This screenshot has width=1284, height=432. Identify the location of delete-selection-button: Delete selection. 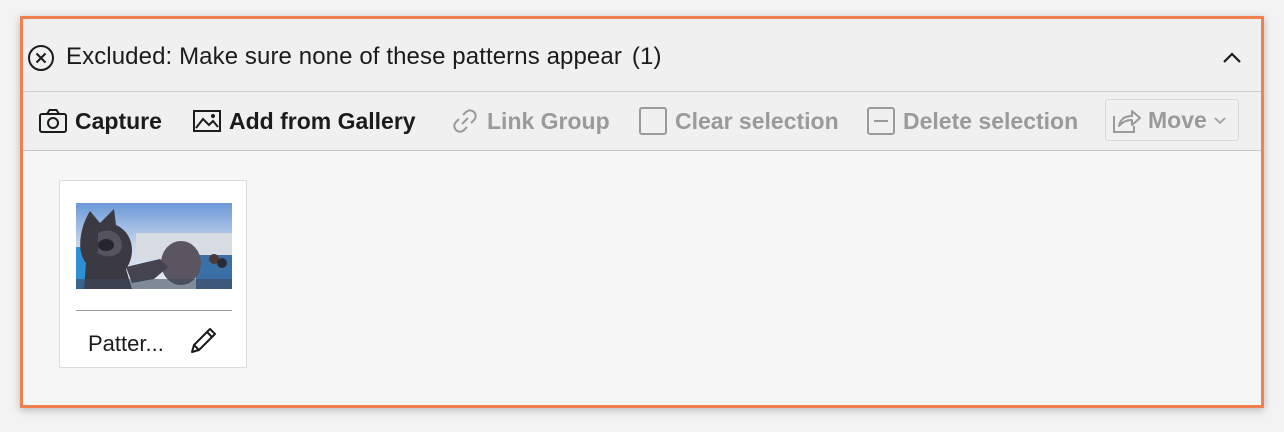
(971, 121).